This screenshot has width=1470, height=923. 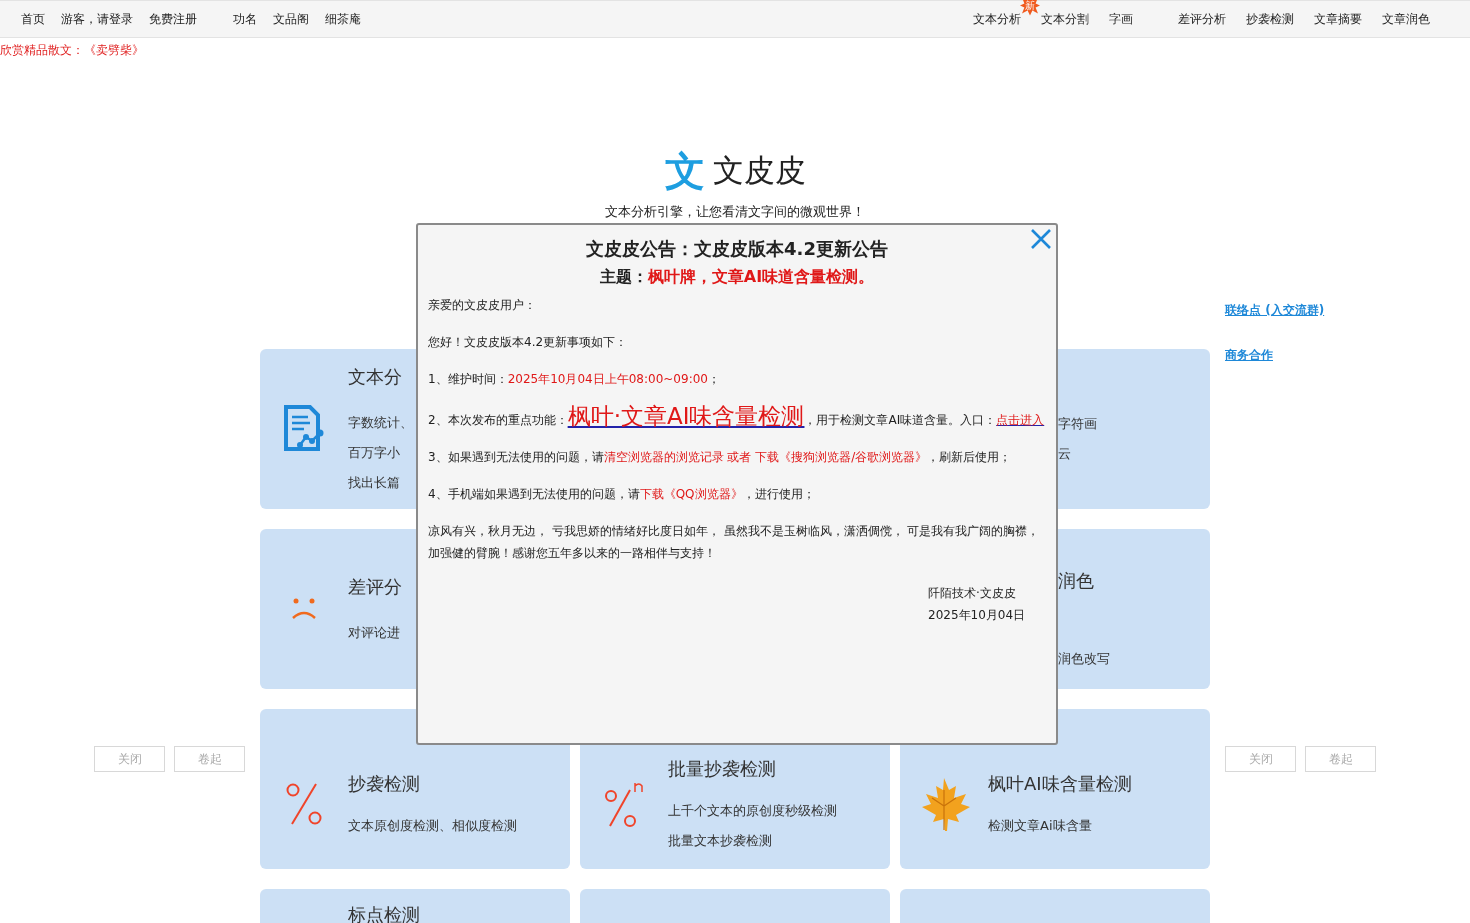 What do you see at coordinates (384, 784) in the screenshot?
I see `card-title: 抄袭检测` at bounding box center [384, 784].